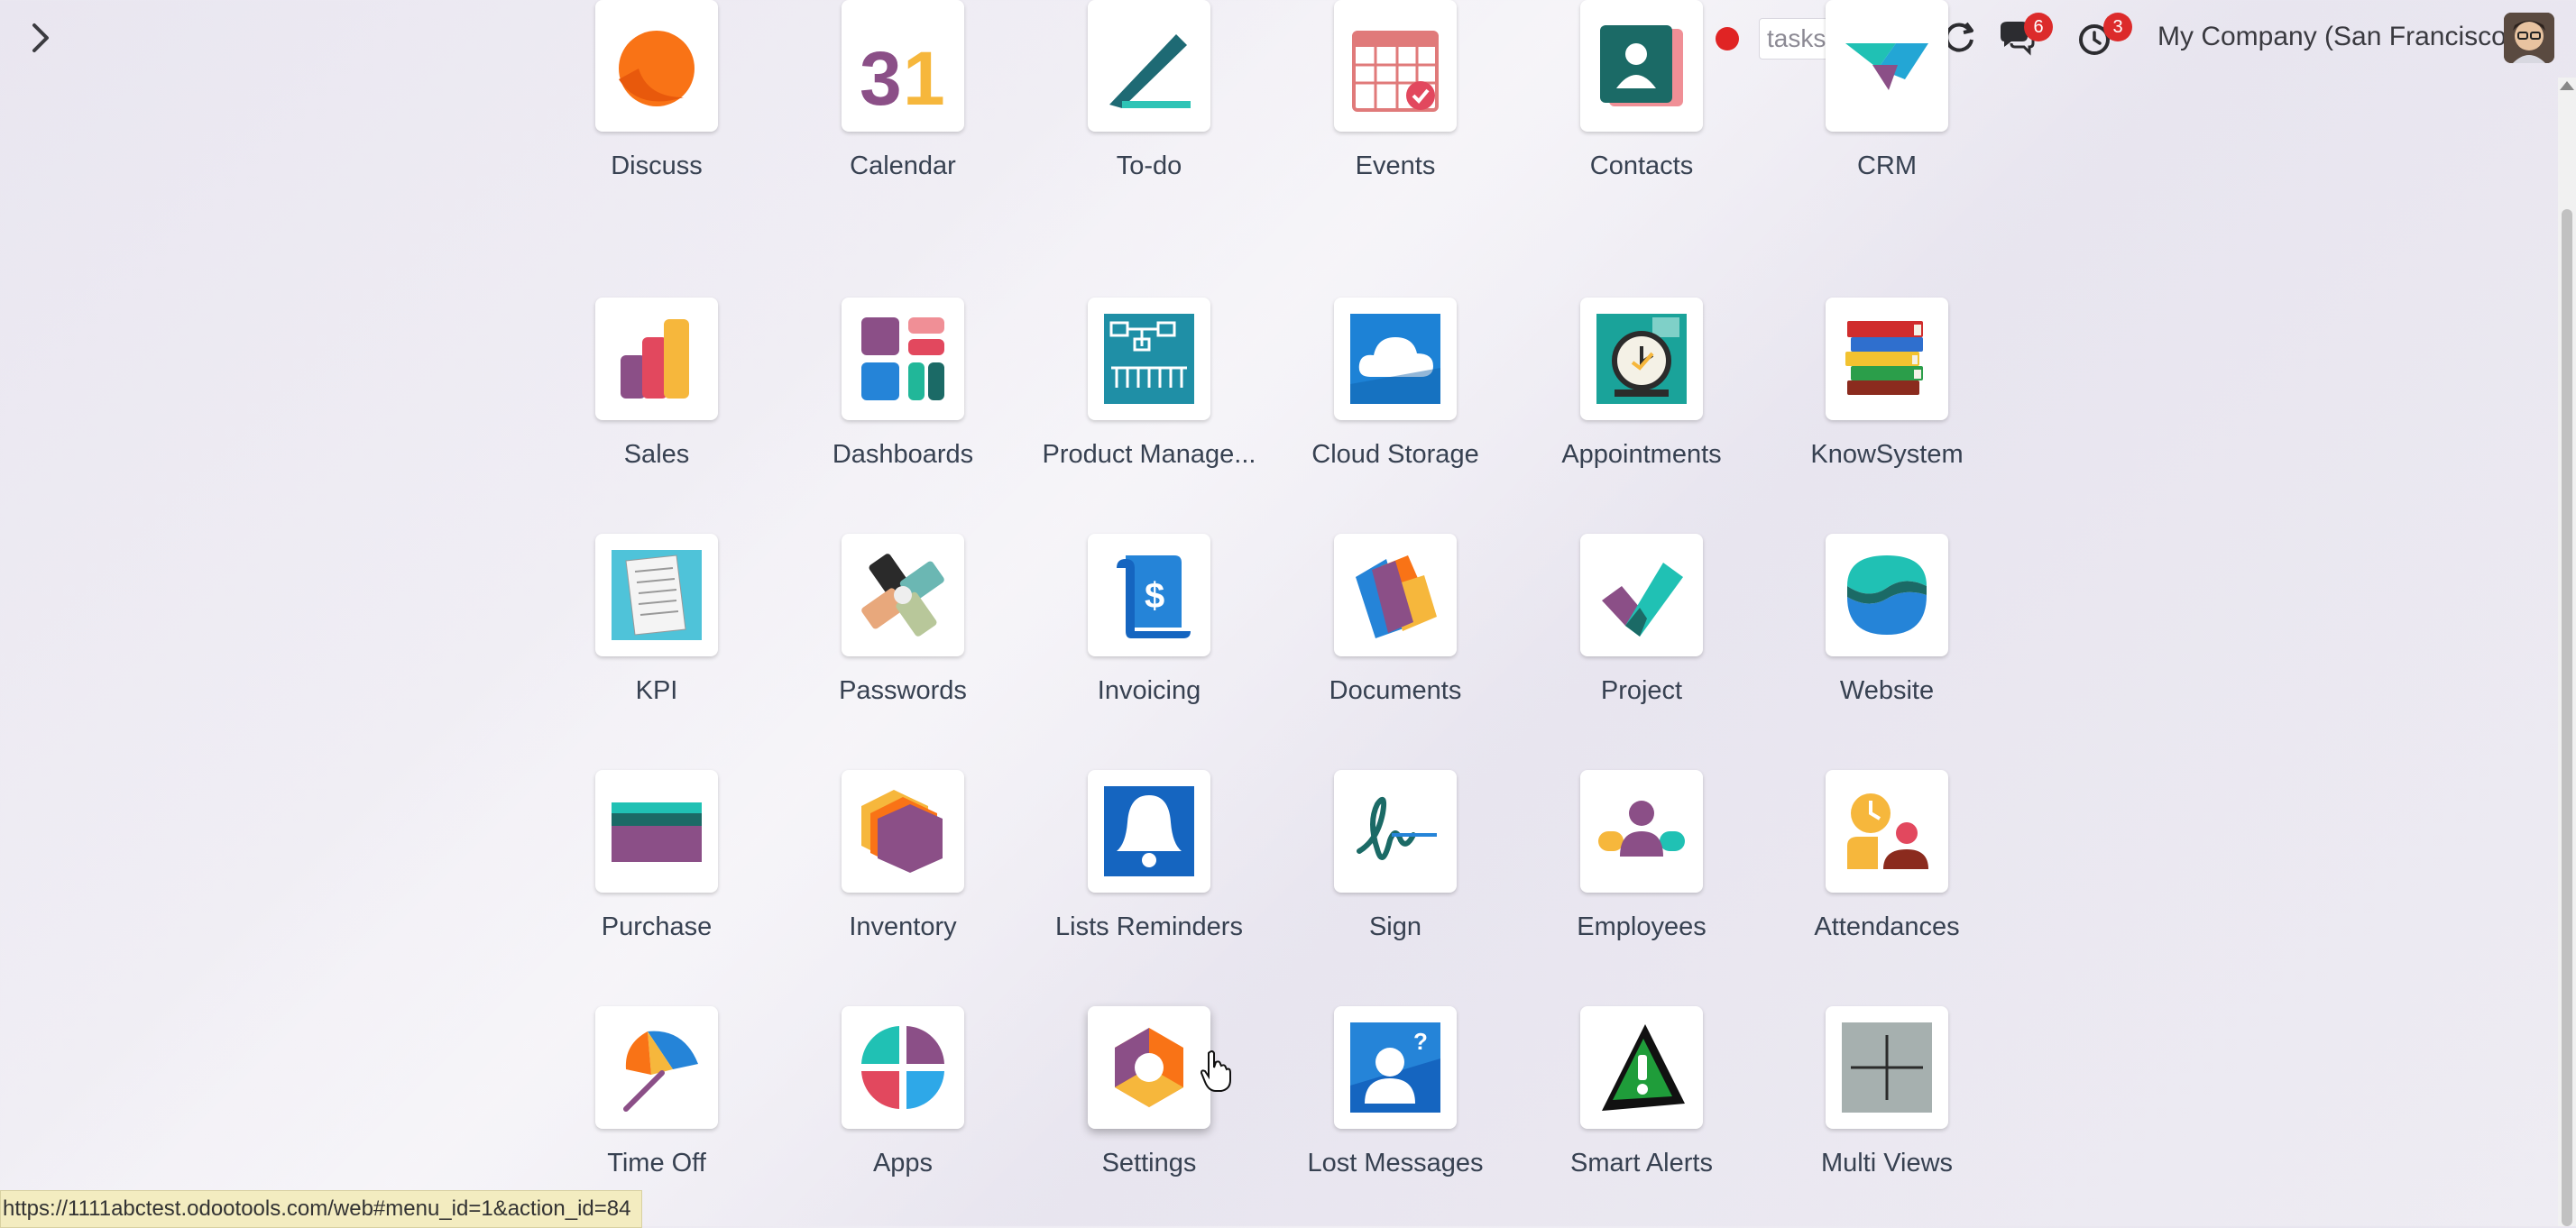  I want to click on appointments-icon, so click(1641, 359).